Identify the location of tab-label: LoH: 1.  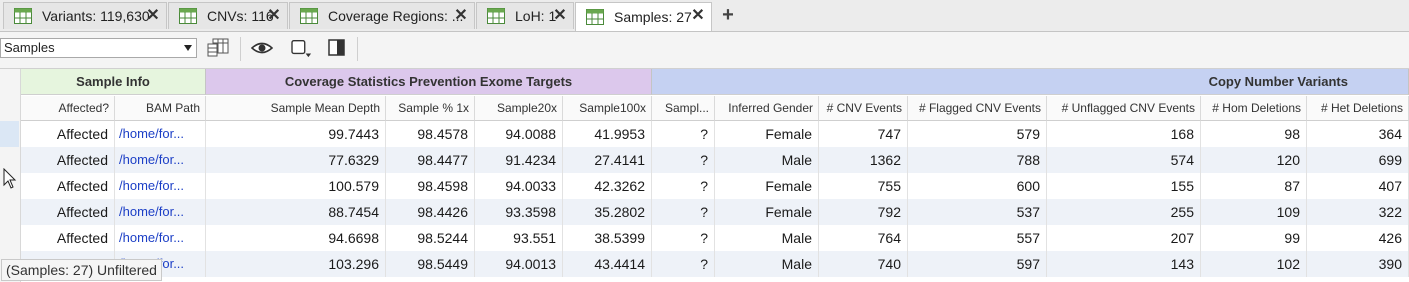
(536, 16).